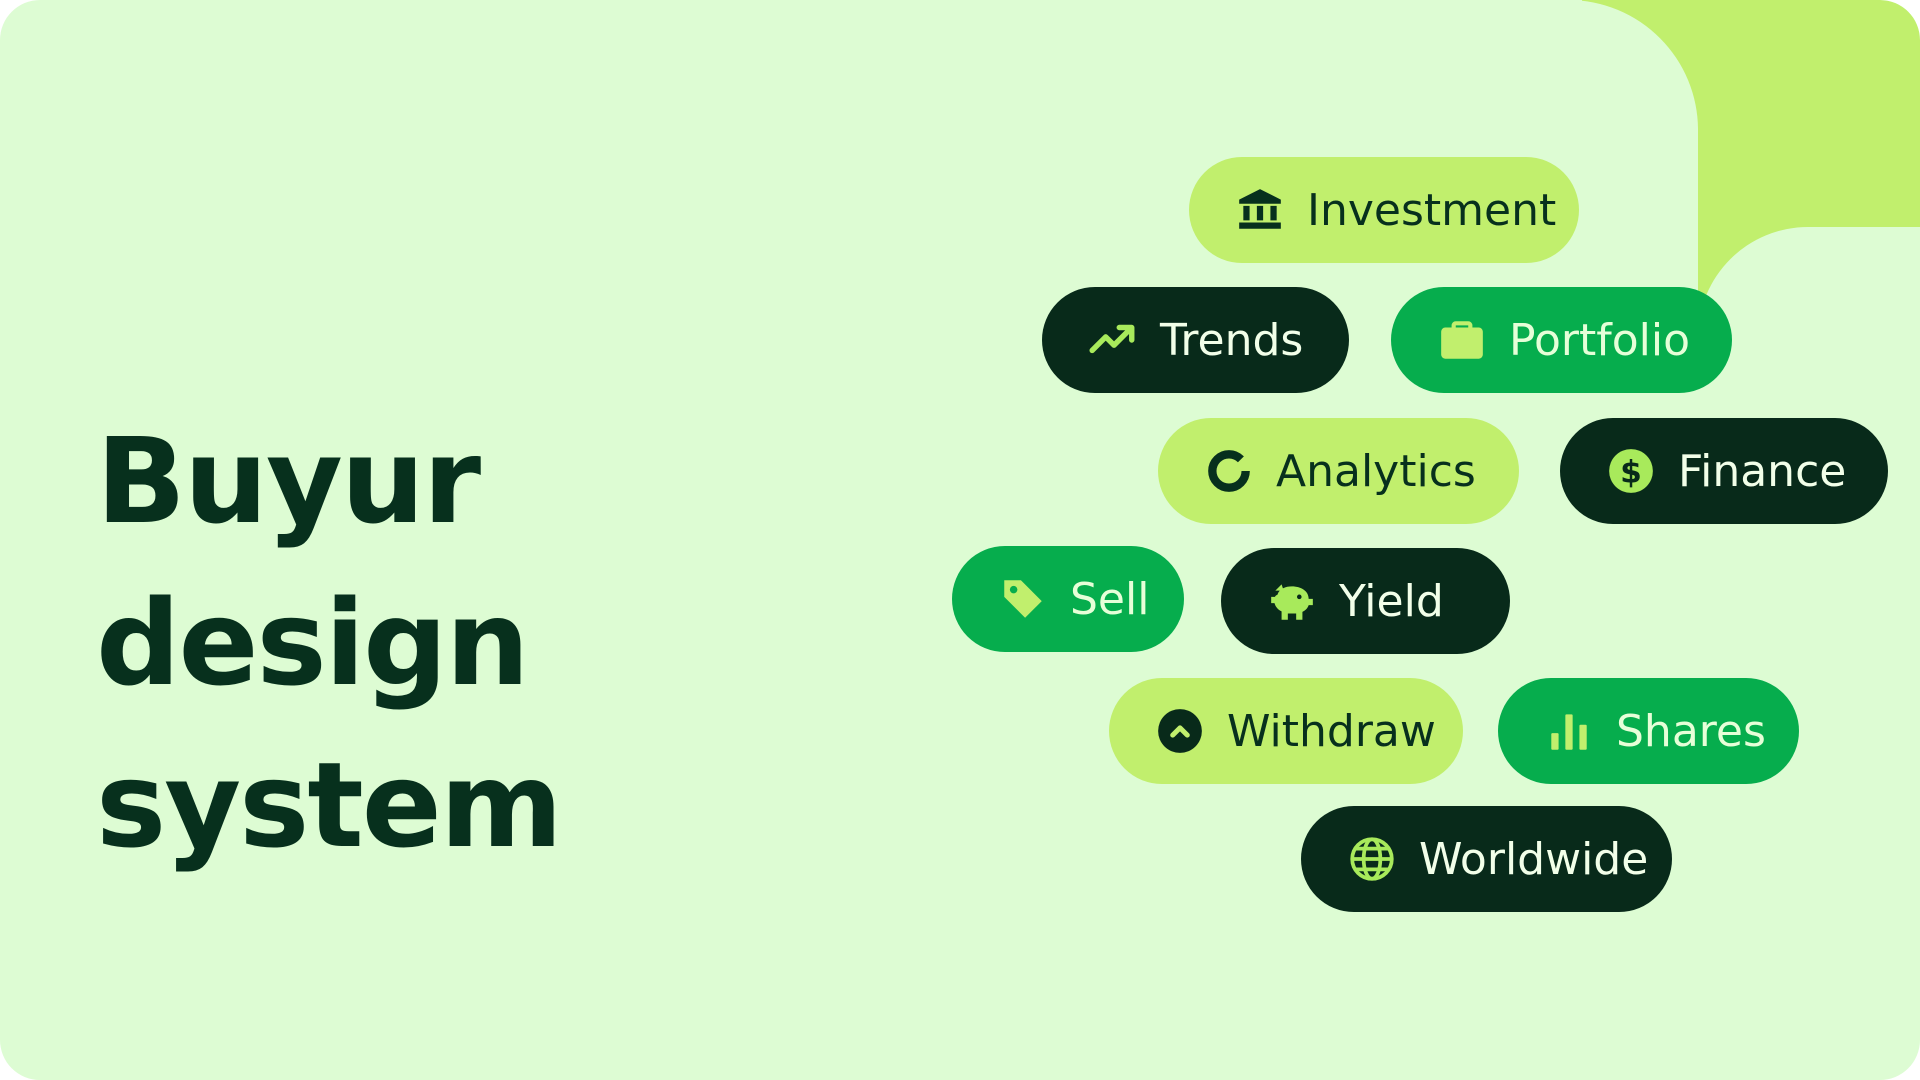 This screenshot has height=1080, width=1920. I want to click on chip-withdraw: Withdraw, so click(1286, 731).